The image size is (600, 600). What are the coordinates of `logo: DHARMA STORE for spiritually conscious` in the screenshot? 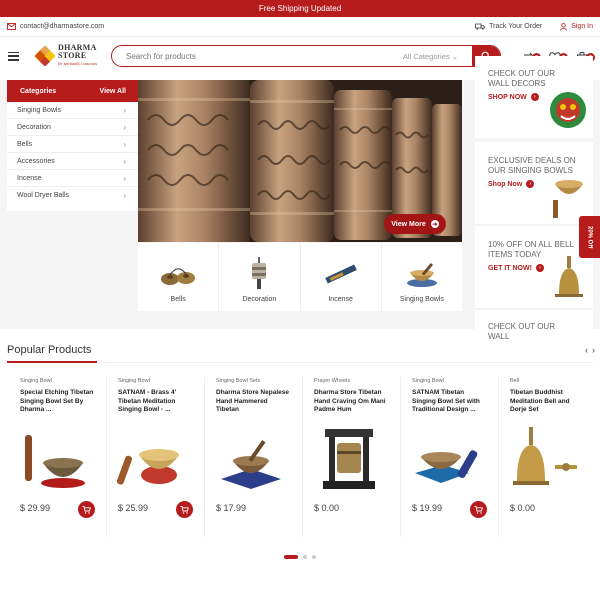 It's located at (70, 56).